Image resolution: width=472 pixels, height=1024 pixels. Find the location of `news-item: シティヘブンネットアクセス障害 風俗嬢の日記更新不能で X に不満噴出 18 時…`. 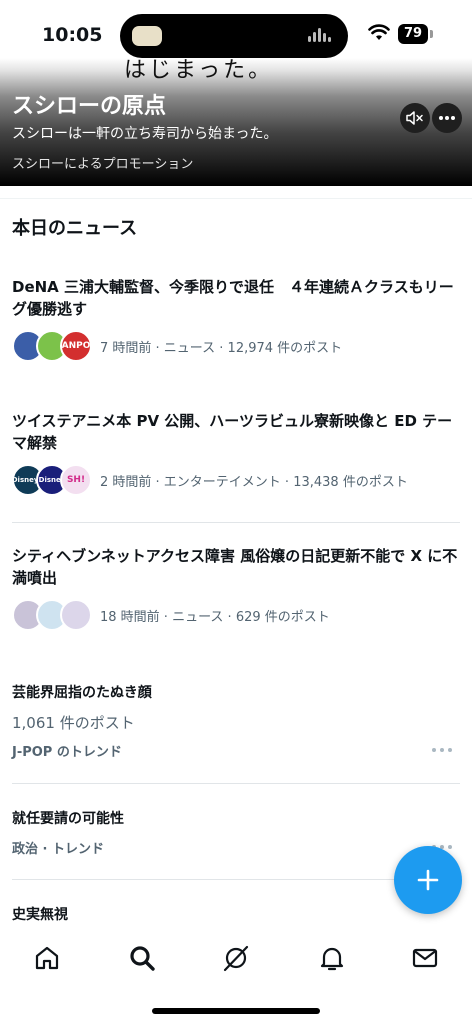

news-item: シティヘブンネットアクセス障害 風俗嬢の日記更新不能で X に不満噴出 18 時… is located at coordinates (237, 588).